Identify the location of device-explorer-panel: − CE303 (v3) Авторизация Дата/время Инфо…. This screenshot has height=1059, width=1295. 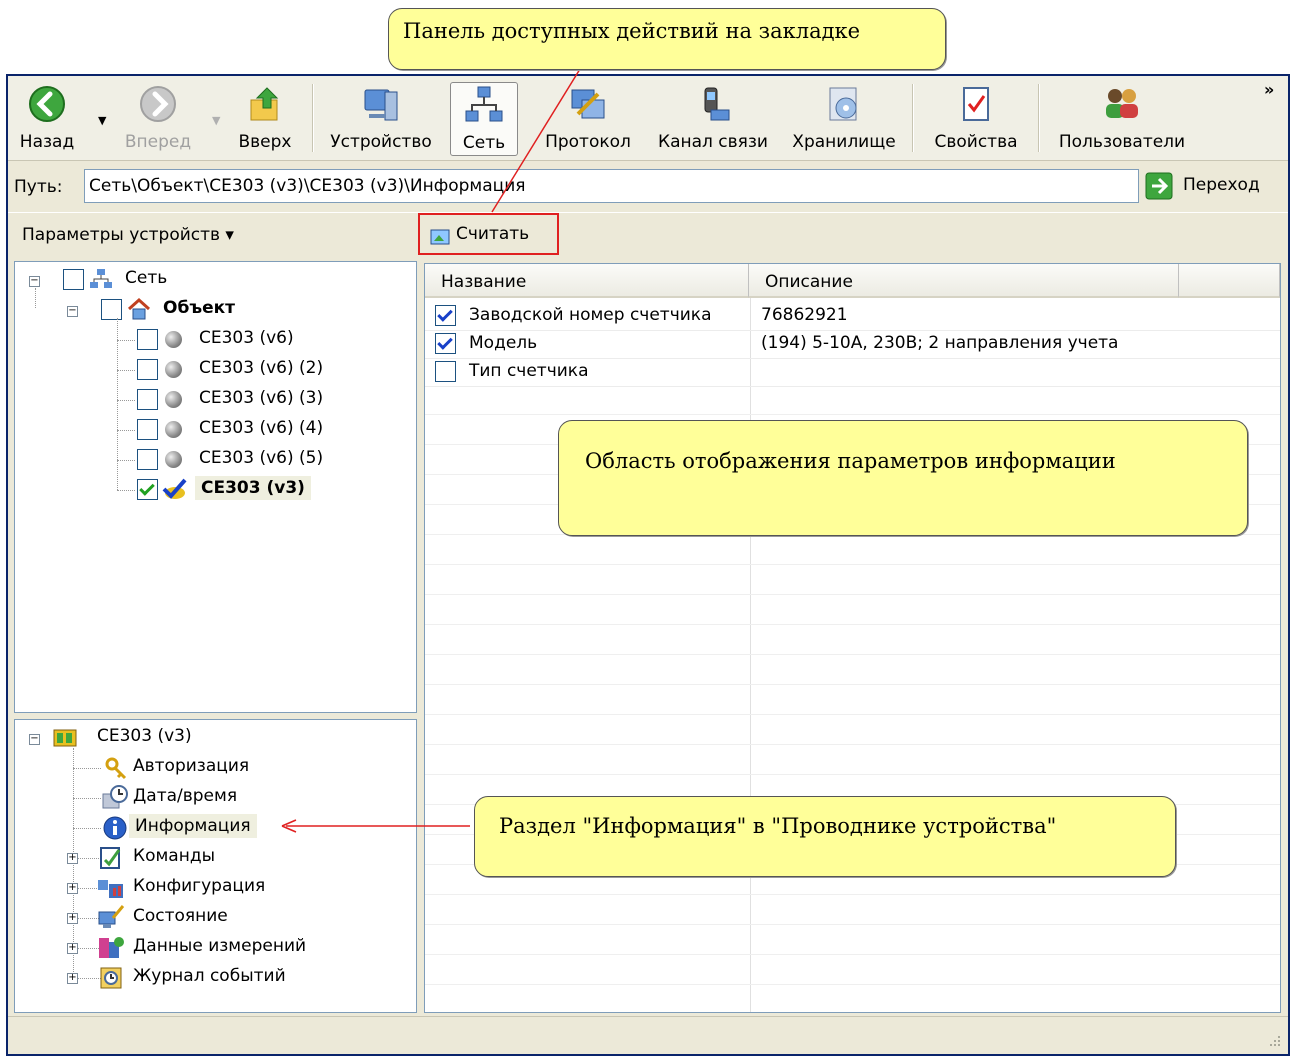
(215, 866).